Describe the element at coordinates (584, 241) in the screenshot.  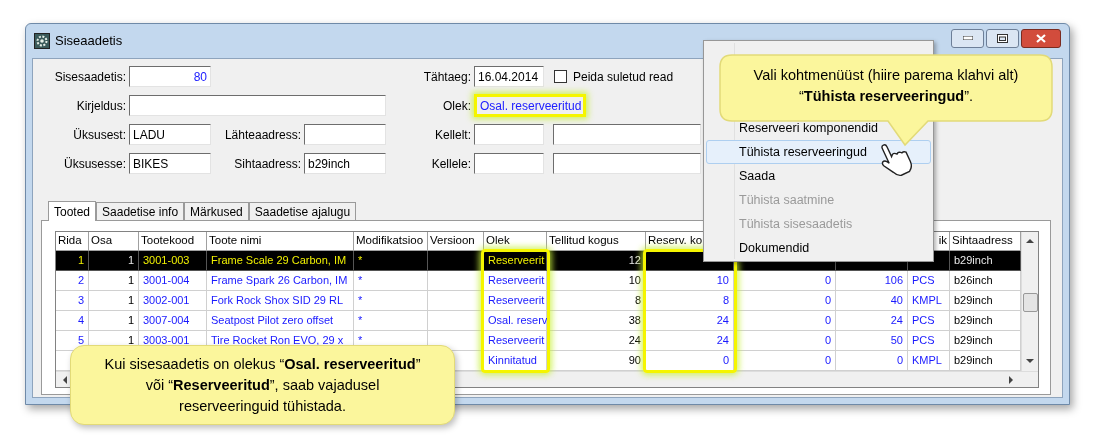
I see `column-header: Tellitud kogus` at that location.